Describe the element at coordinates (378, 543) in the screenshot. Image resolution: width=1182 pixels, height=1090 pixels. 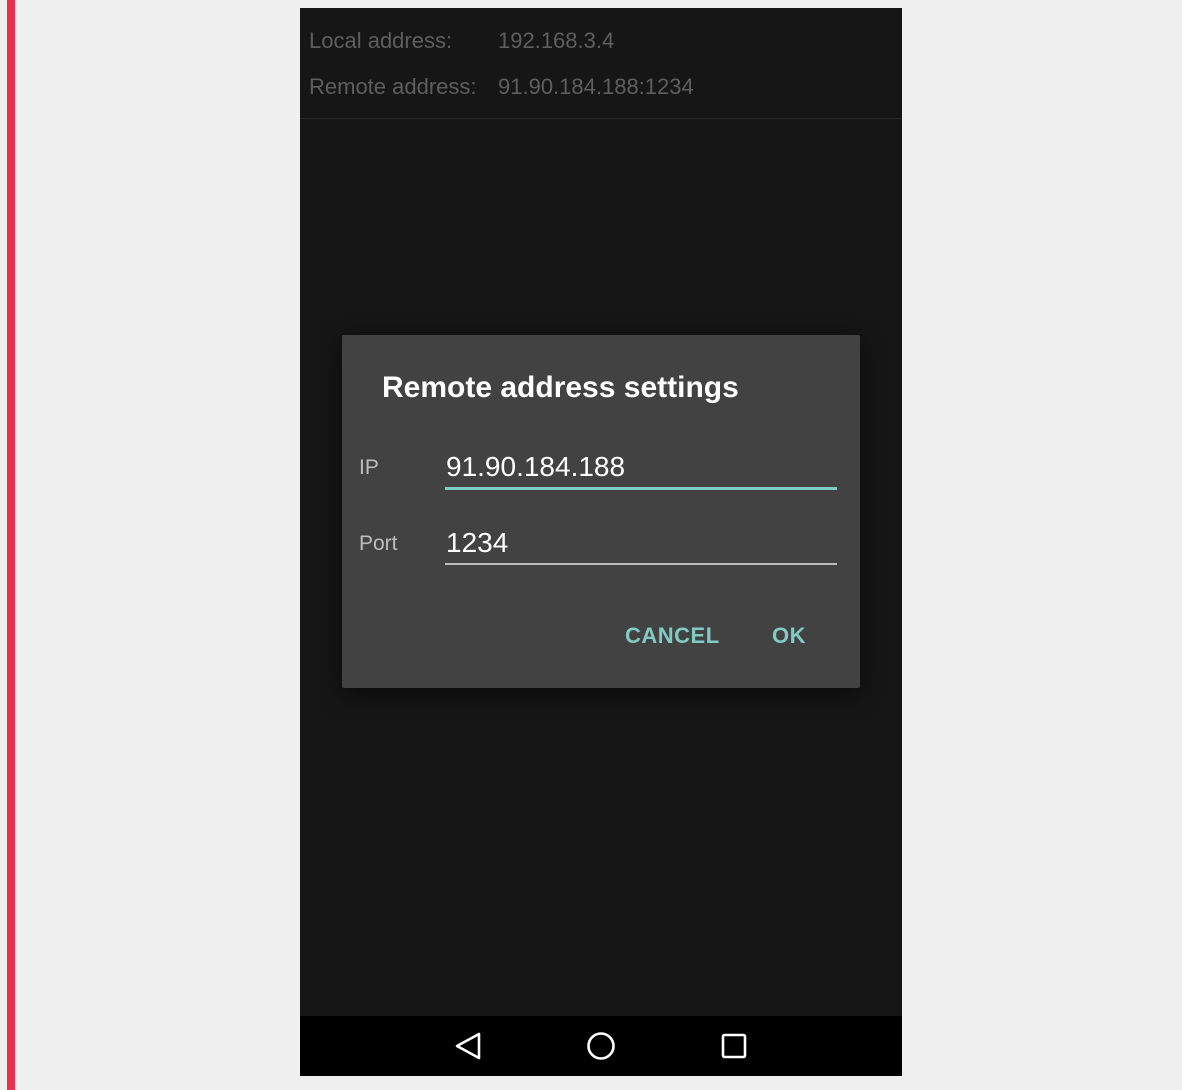
I see `port-label: Port` at that location.